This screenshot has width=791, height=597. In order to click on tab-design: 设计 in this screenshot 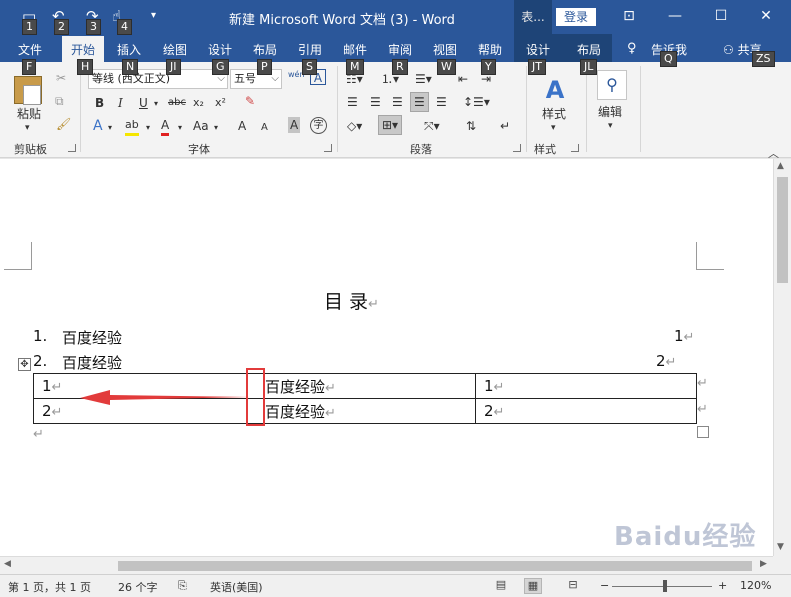, I will do `click(220, 49)`.